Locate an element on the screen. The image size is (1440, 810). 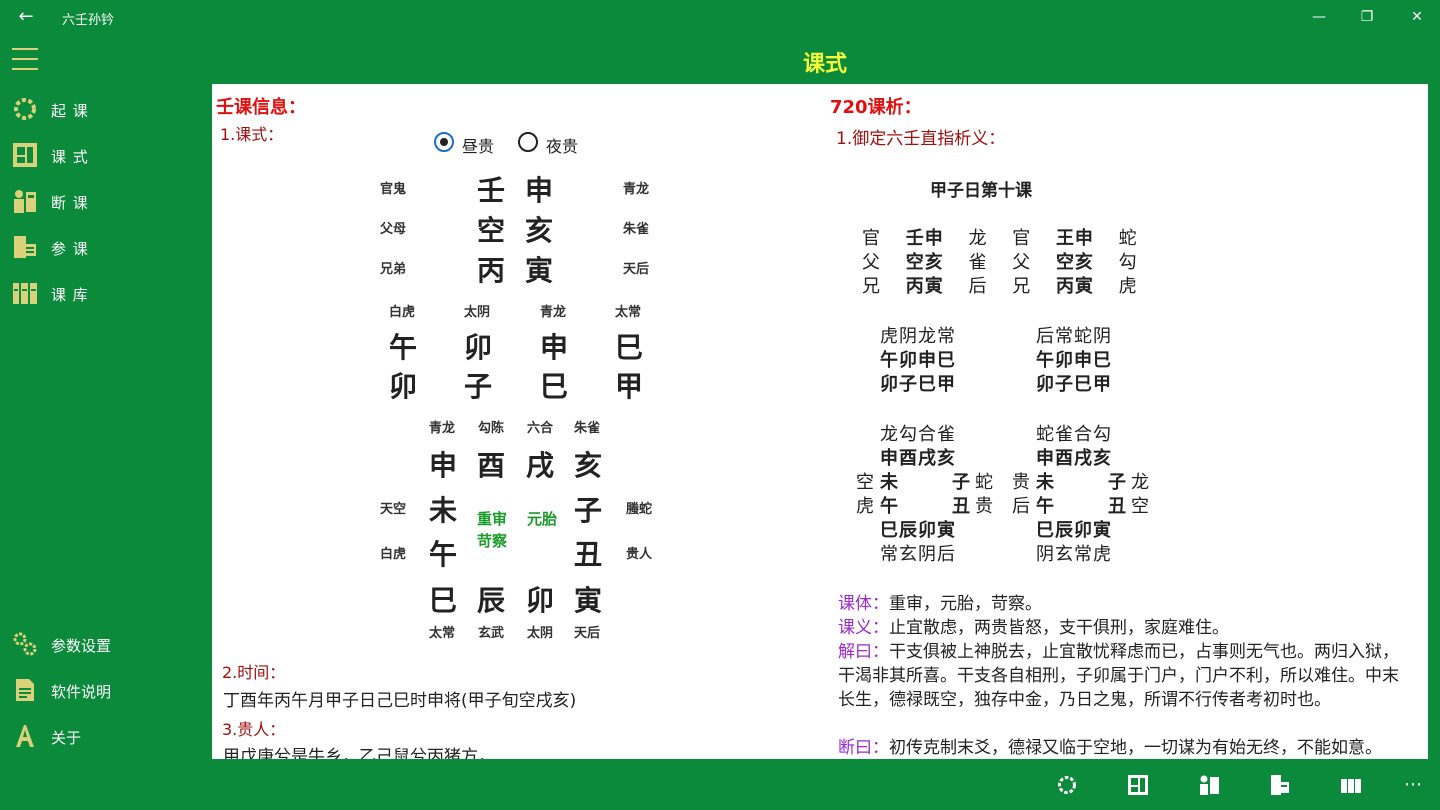
keyi-line: 课义：止宜散虑，两贵皆怒，支干俱刑，家庭难住。 is located at coordinates (1123, 628).